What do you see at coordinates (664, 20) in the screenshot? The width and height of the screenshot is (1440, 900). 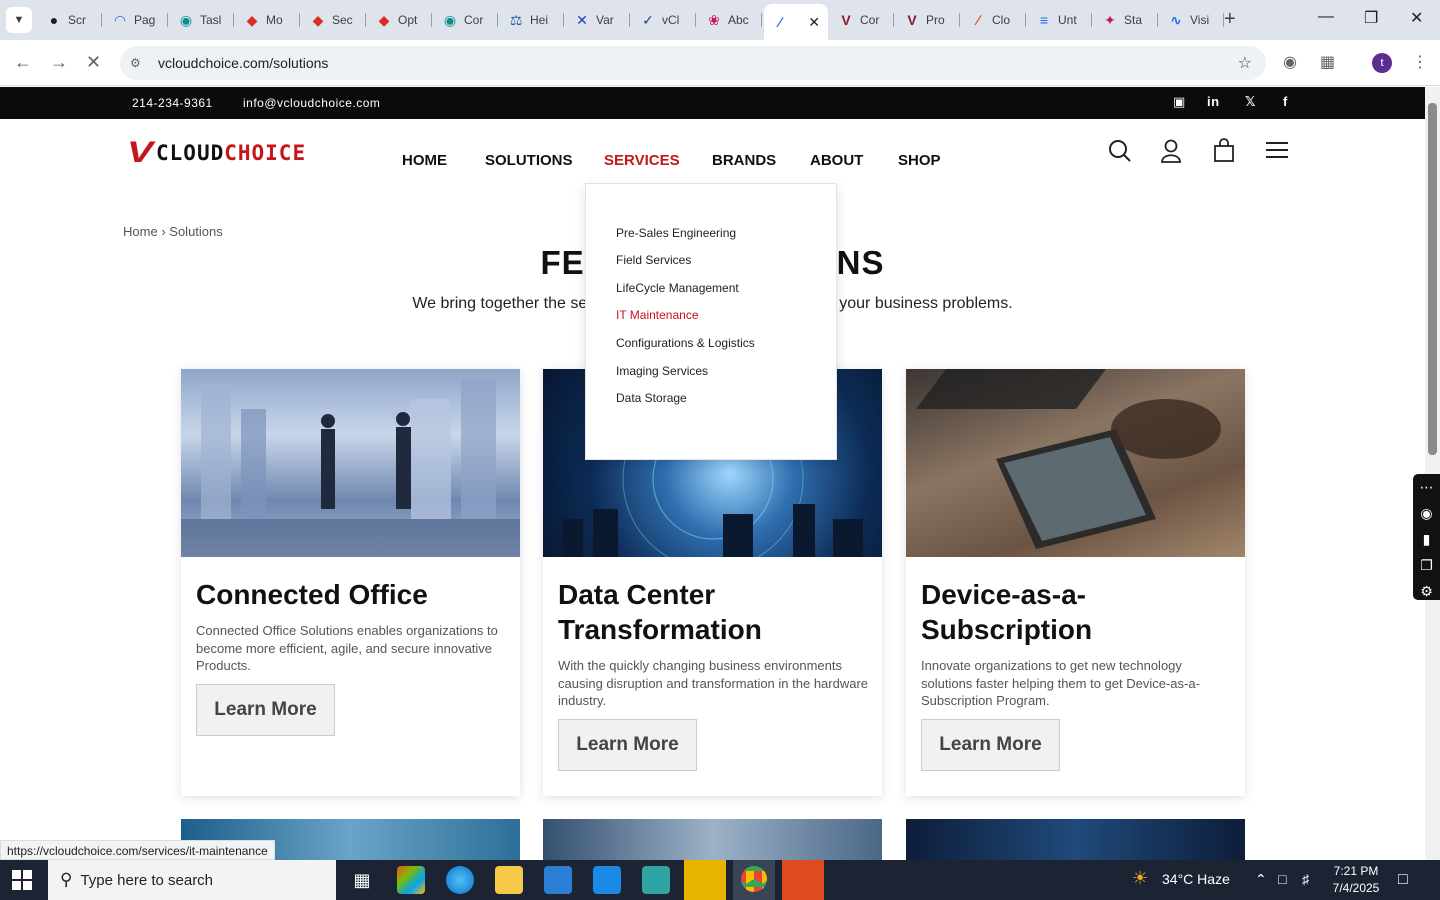 I see `browser-tab: ✓ vCl` at bounding box center [664, 20].